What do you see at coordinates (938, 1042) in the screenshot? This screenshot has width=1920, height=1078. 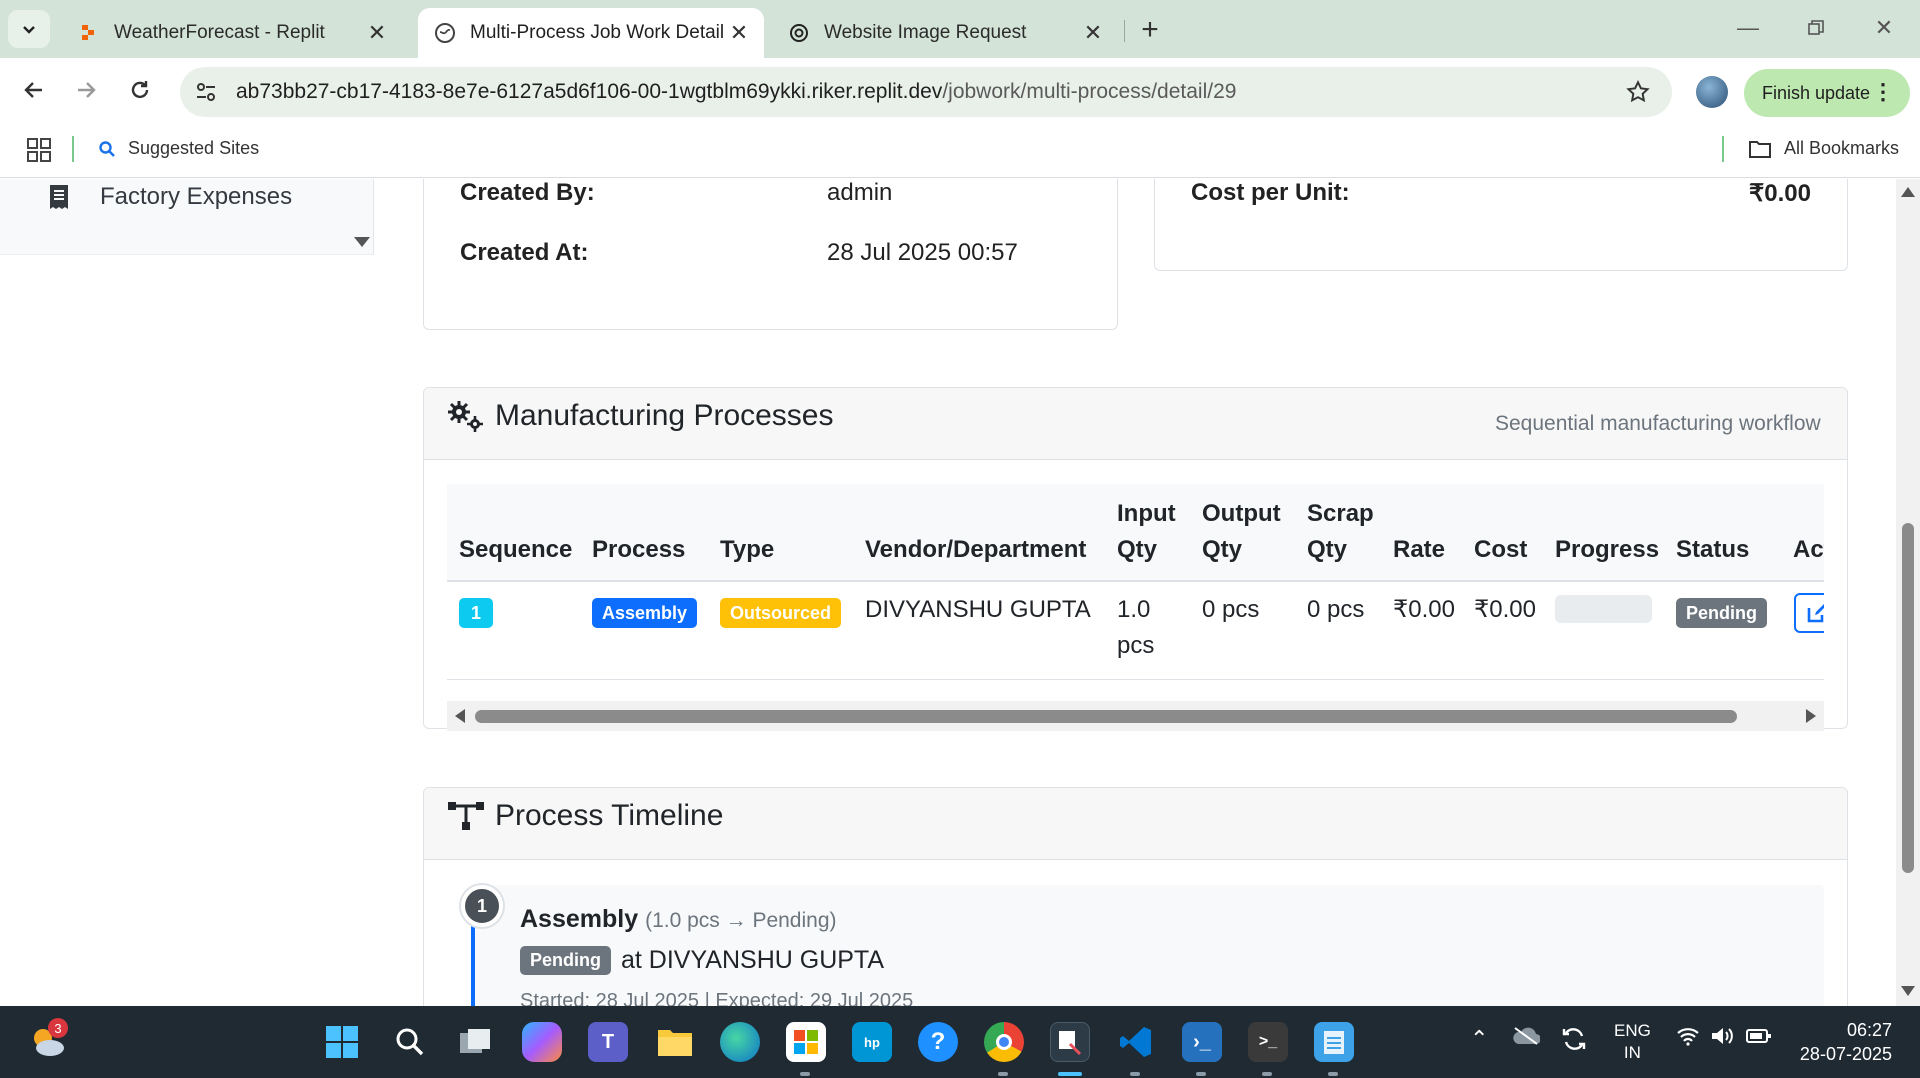 I see `get-help-icon: ?` at bounding box center [938, 1042].